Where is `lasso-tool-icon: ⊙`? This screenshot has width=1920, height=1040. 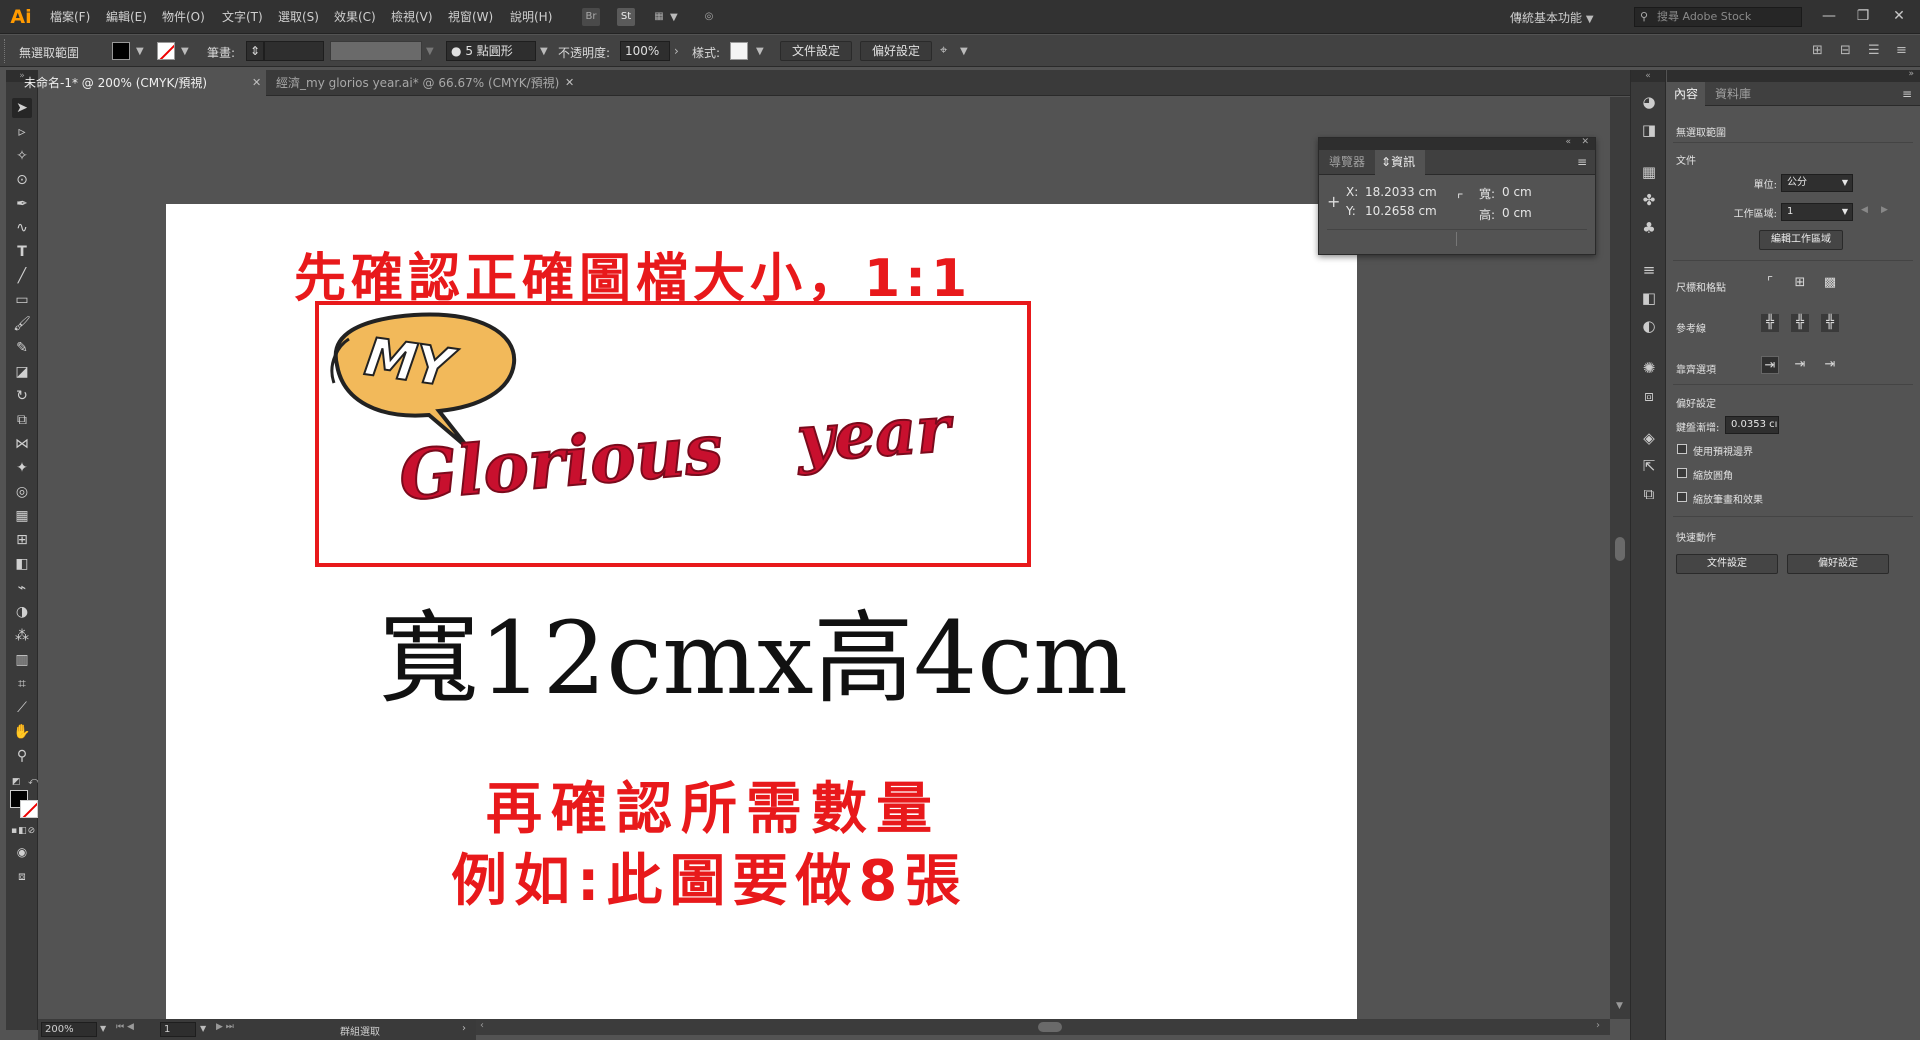
lasso-tool-icon: ⊙ is located at coordinates (22, 180).